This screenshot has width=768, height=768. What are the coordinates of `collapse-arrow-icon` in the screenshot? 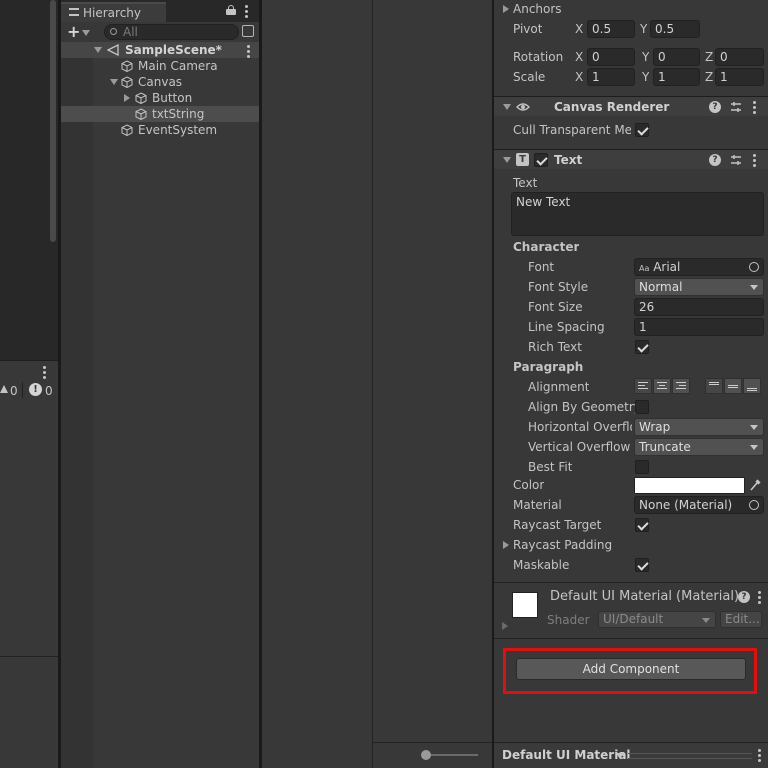 It's located at (127, 98).